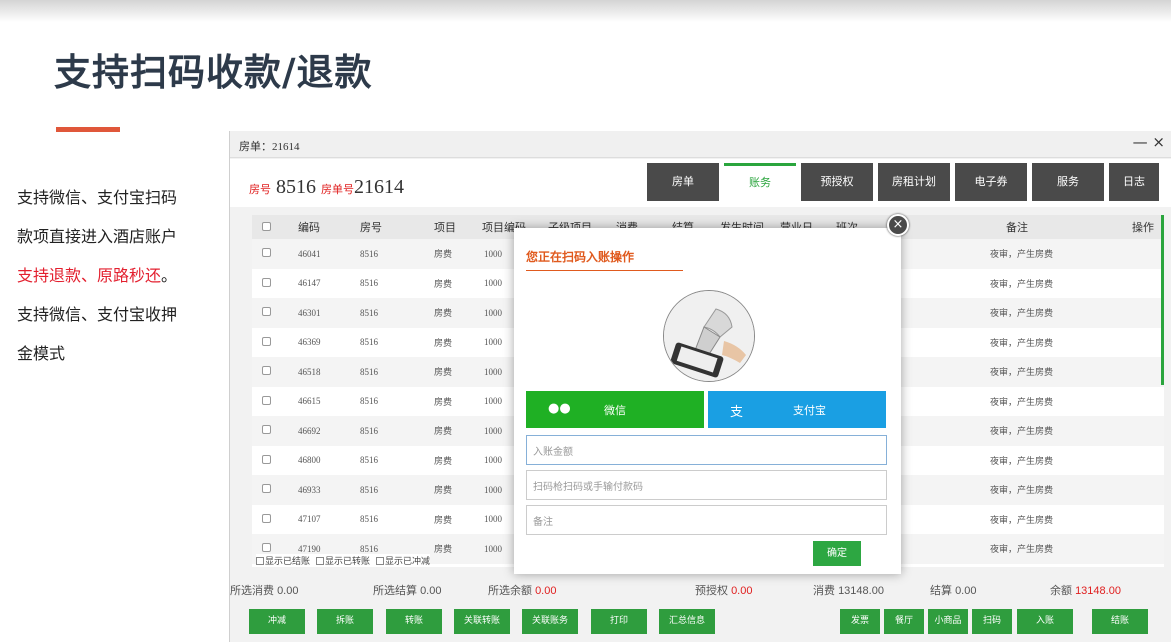 Image resolution: width=1171 pixels, height=642 pixels. What do you see at coordinates (309, 548) in the screenshot?
I see `cell-code: 47190` at bounding box center [309, 548].